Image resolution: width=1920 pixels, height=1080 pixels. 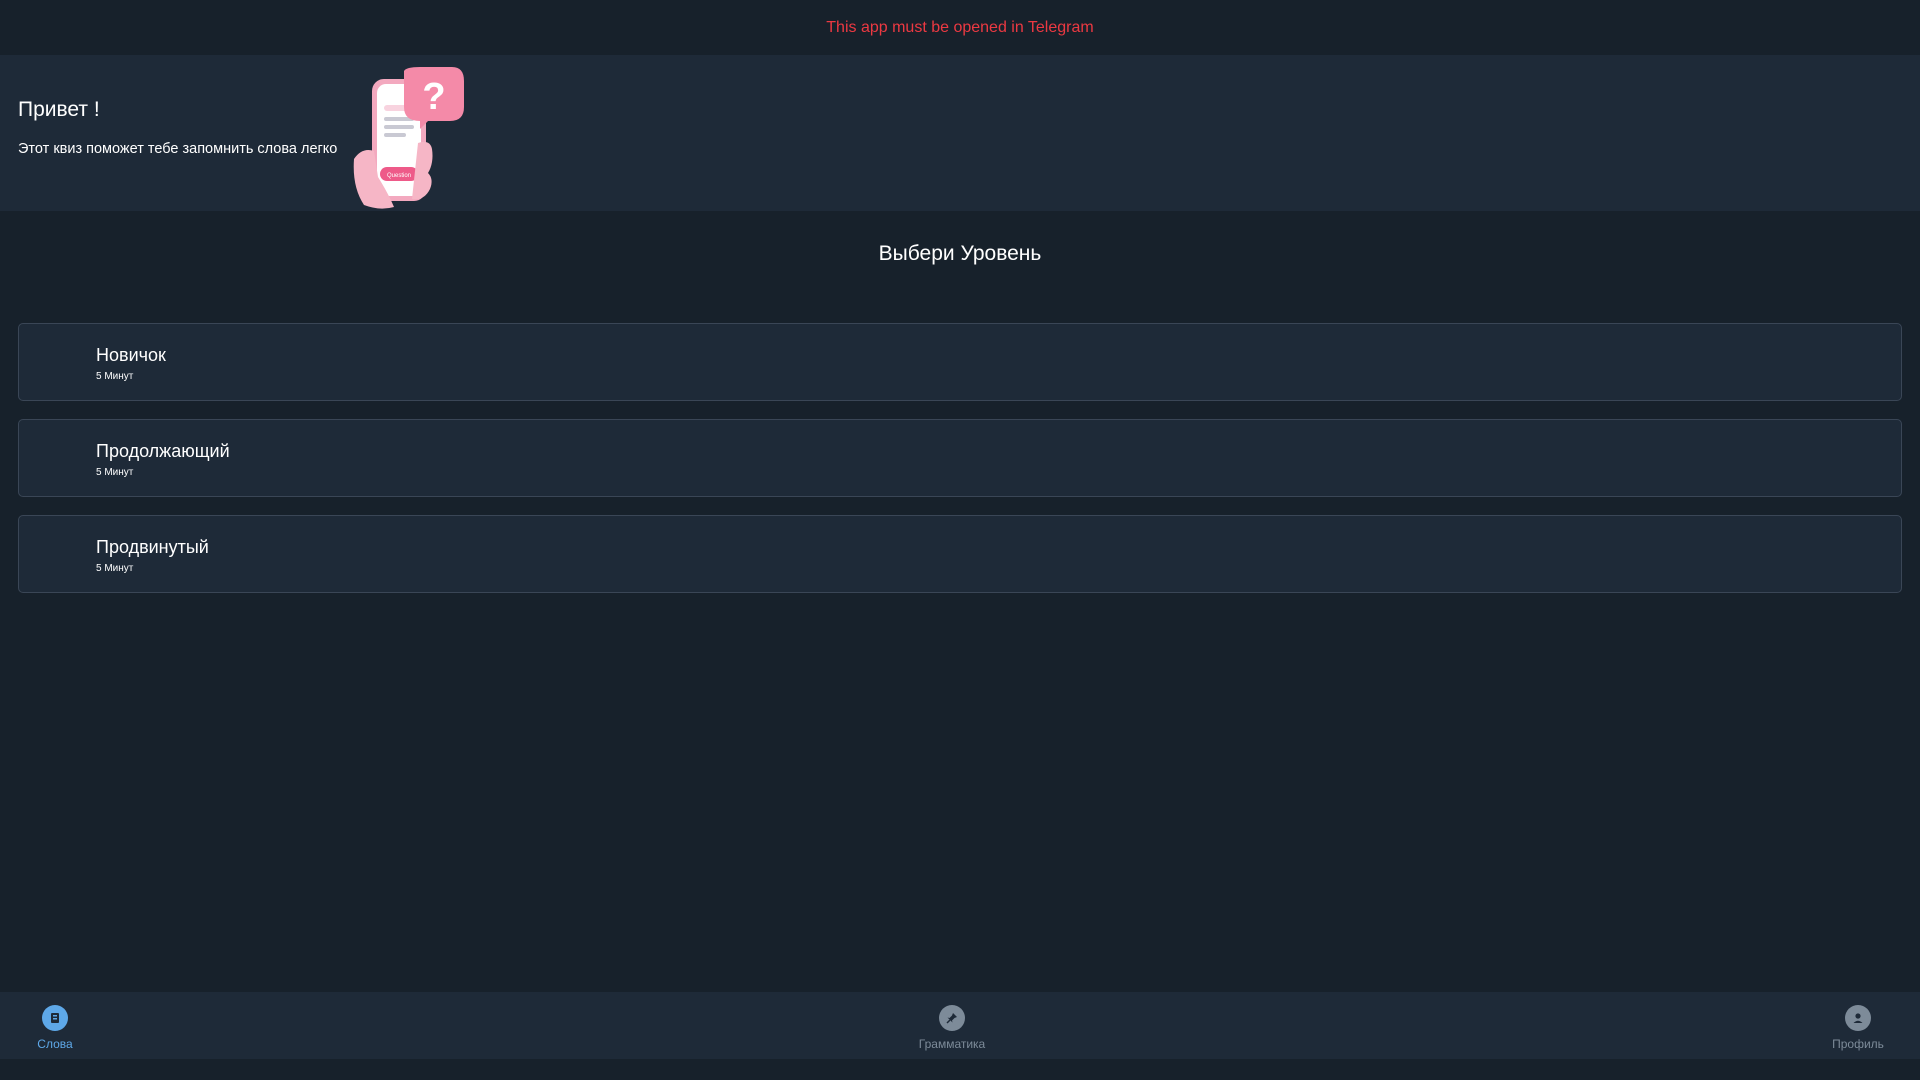 What do you see at coordinates (399, 176) in the screenshot?
I see `question-chip-label: Question` at bounding box center [399, 176].